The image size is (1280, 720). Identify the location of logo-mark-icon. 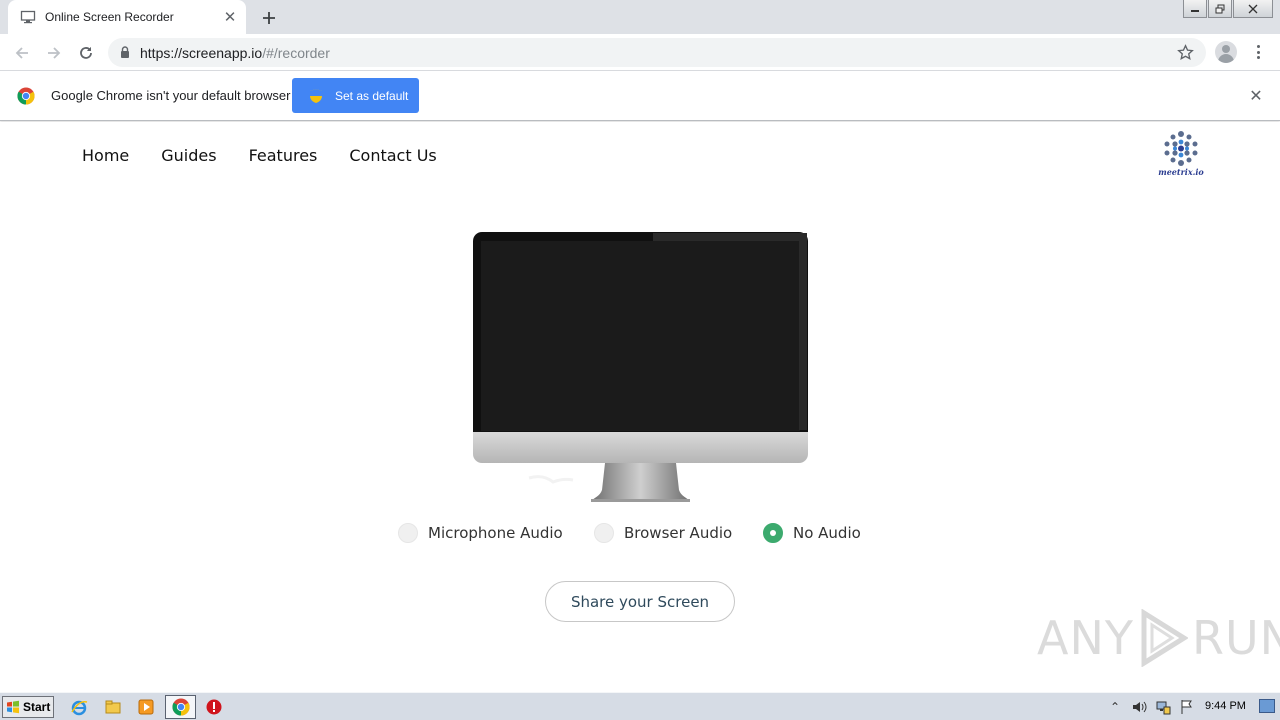
(1181, 148).